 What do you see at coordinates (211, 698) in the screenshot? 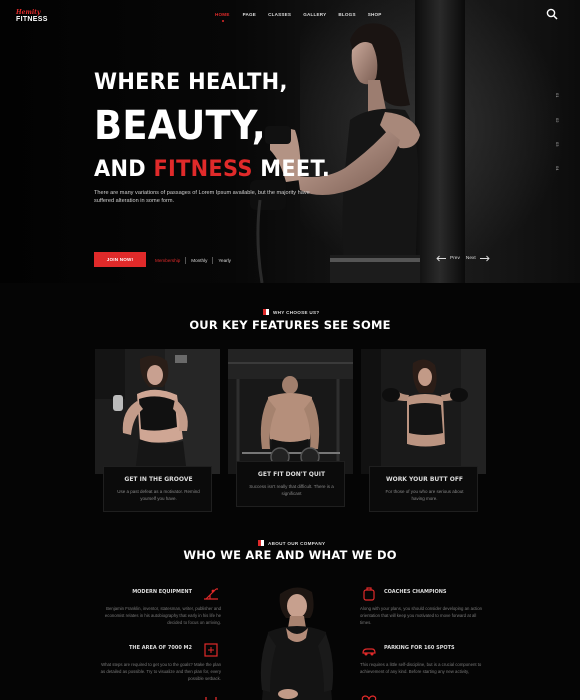
I see `dumbbell-icon` at bounding box center [211, 698].